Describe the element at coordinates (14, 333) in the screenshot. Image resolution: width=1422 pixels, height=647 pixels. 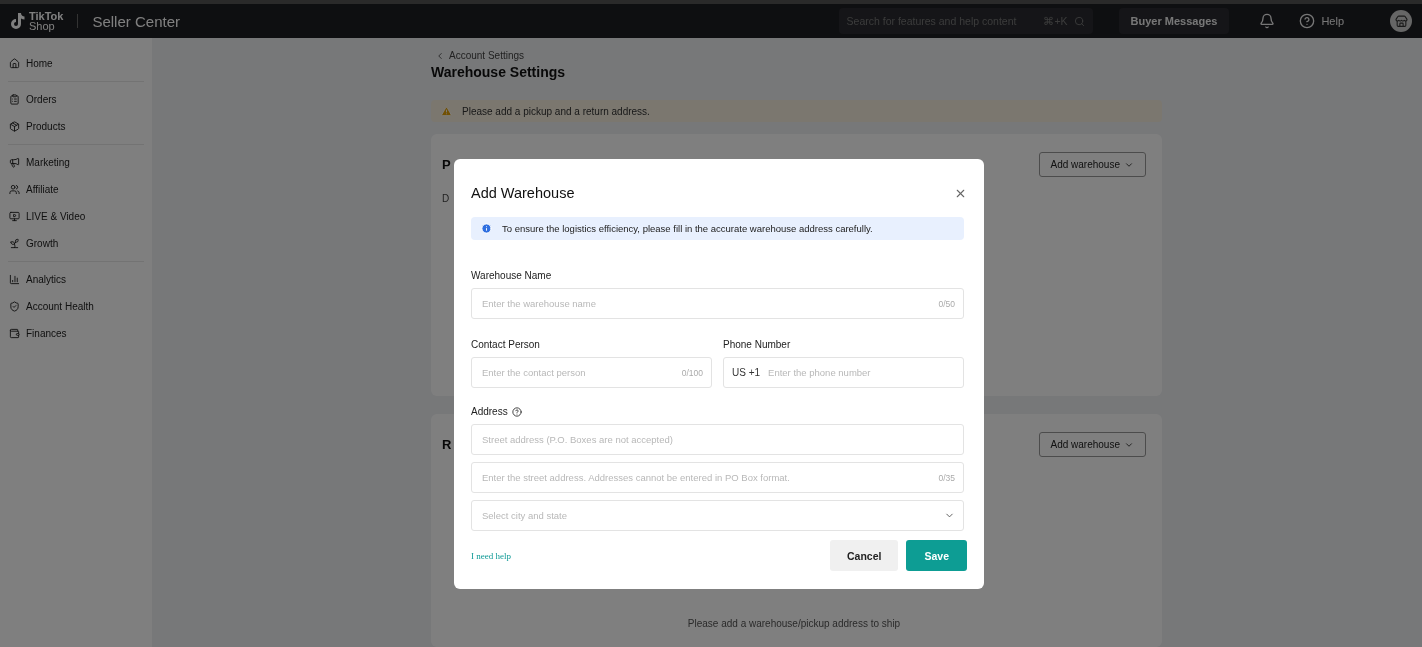
I see `wallet-icon` at that location.